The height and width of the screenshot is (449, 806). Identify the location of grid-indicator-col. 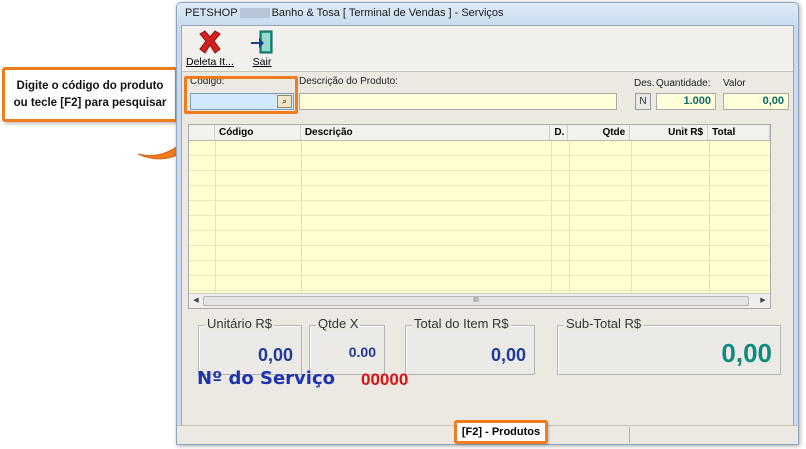
(202, 132).